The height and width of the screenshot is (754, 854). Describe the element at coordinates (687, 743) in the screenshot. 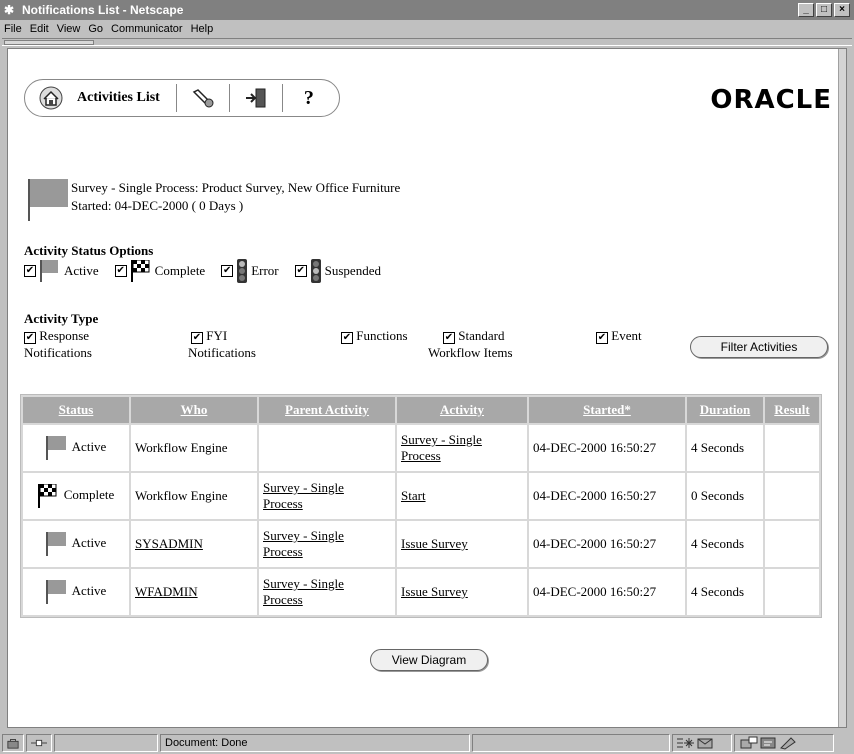

I see `navigator-icon` at that location.